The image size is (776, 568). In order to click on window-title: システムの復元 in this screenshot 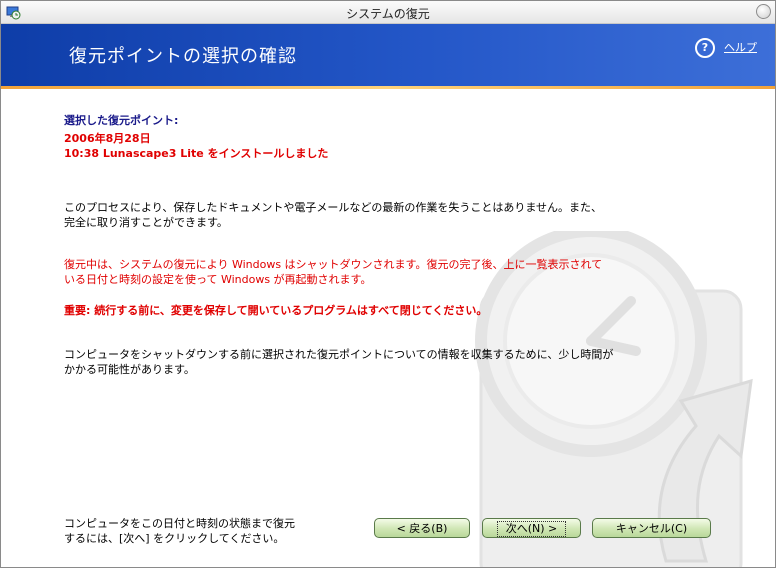, I will do `click(388, 14)`.